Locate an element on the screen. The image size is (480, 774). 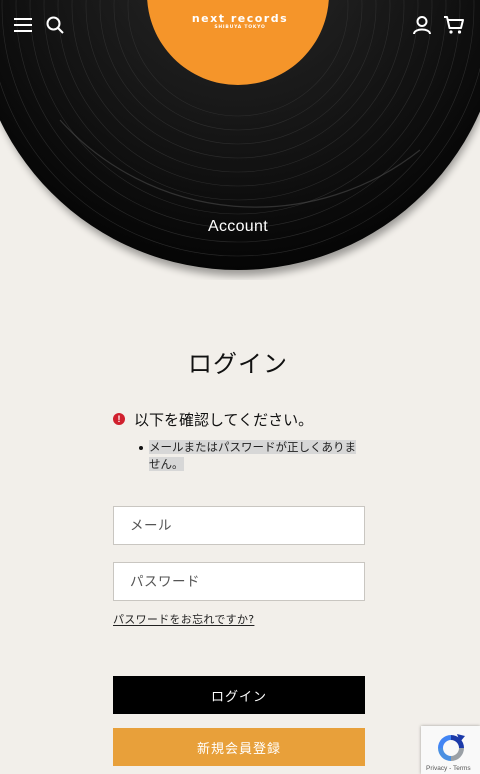
error-item: メールまたはパスワードが正しくありません。 is located at coordinates (239, 456).